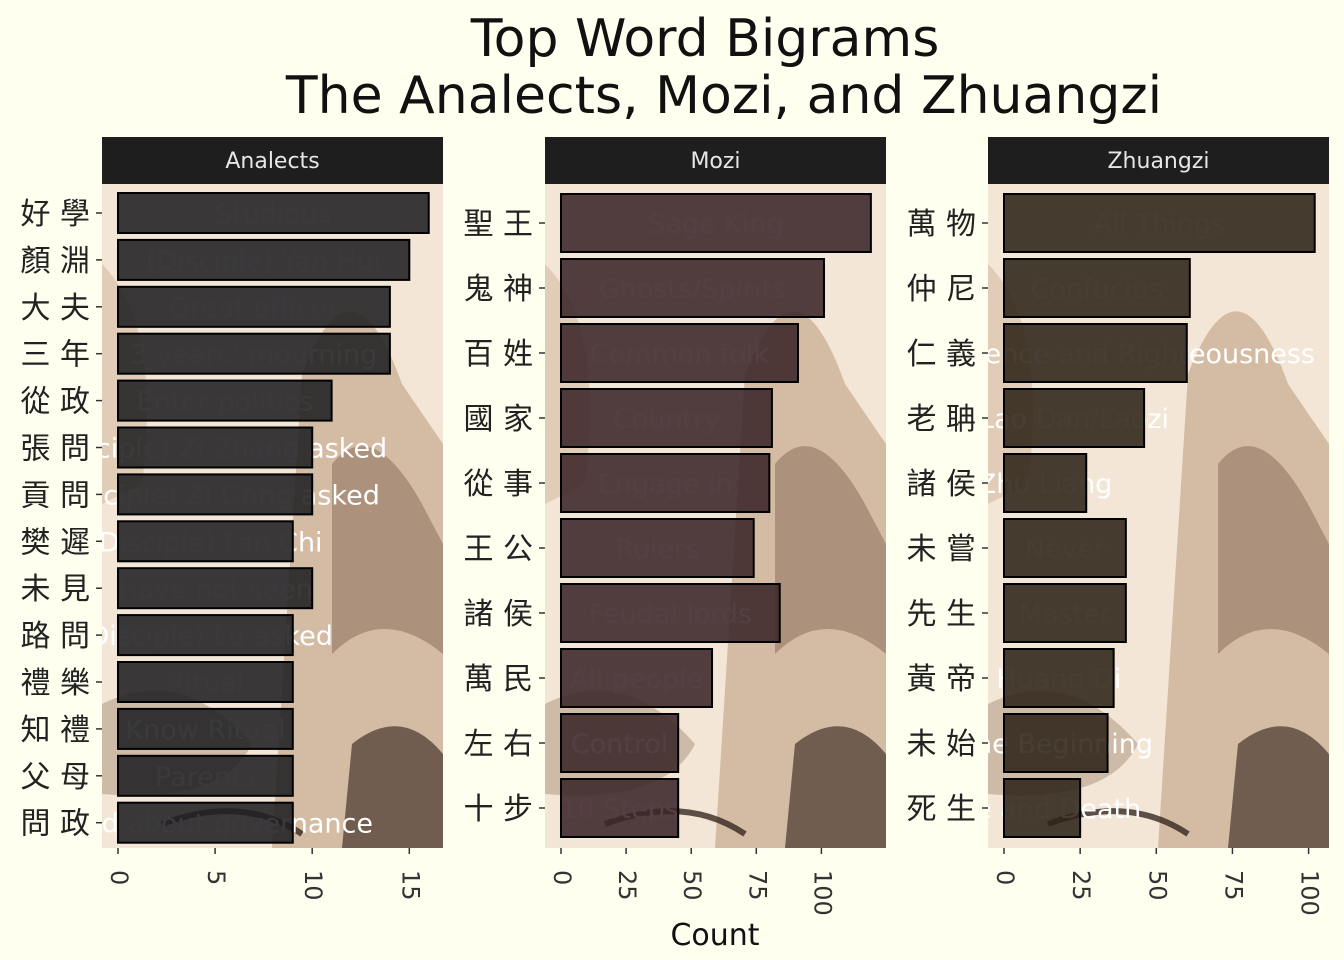 This screenshot has height=960, width=1344. I want to click on y-tick-label: 問 政, so click(55, 824).